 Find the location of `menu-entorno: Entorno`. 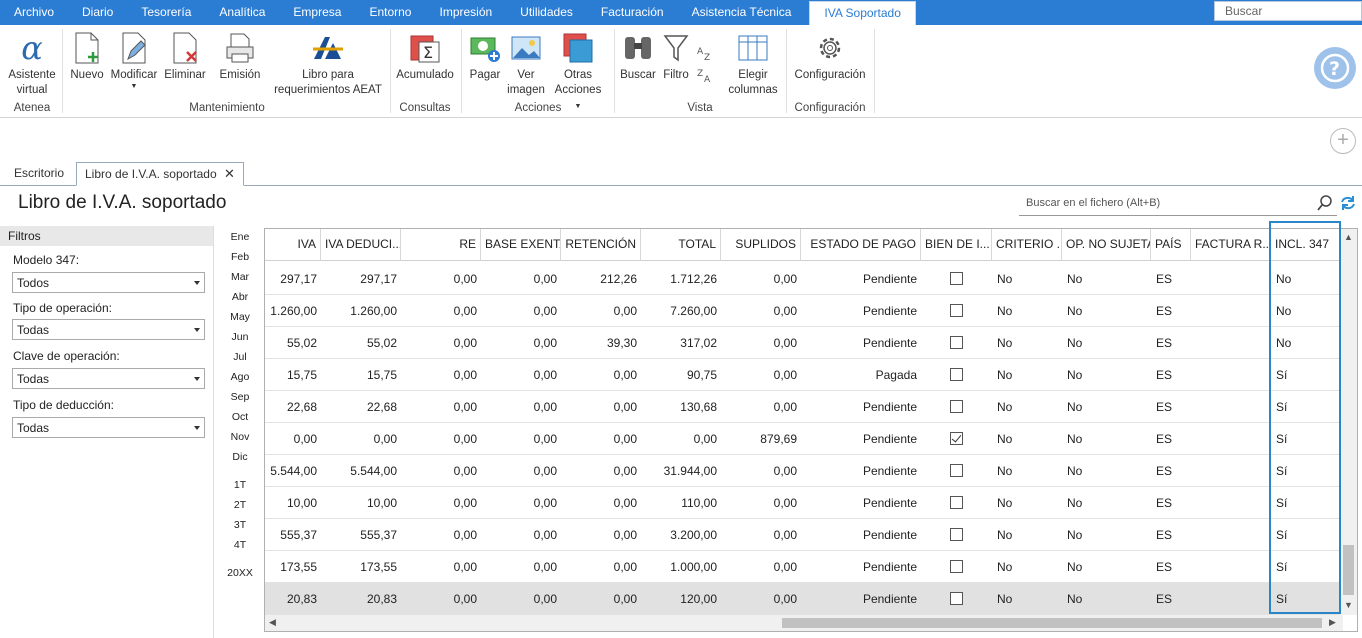

menu-entorno: Entorno is located at coordinates (390, 12).